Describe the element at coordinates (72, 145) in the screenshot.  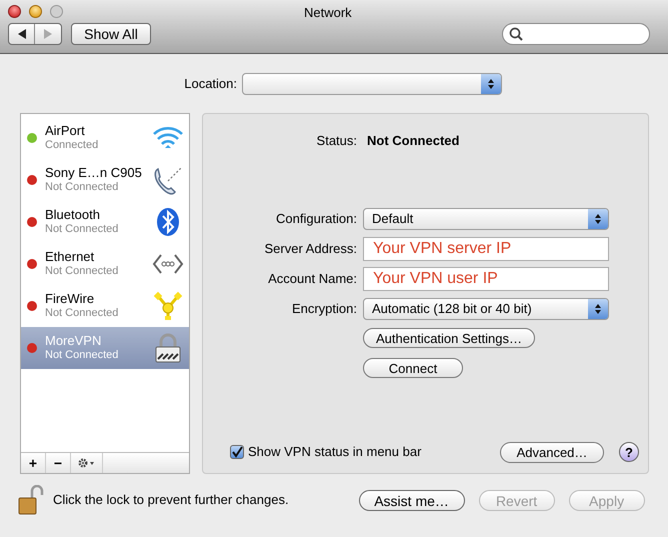
I see `service-status: Connected` at that location.